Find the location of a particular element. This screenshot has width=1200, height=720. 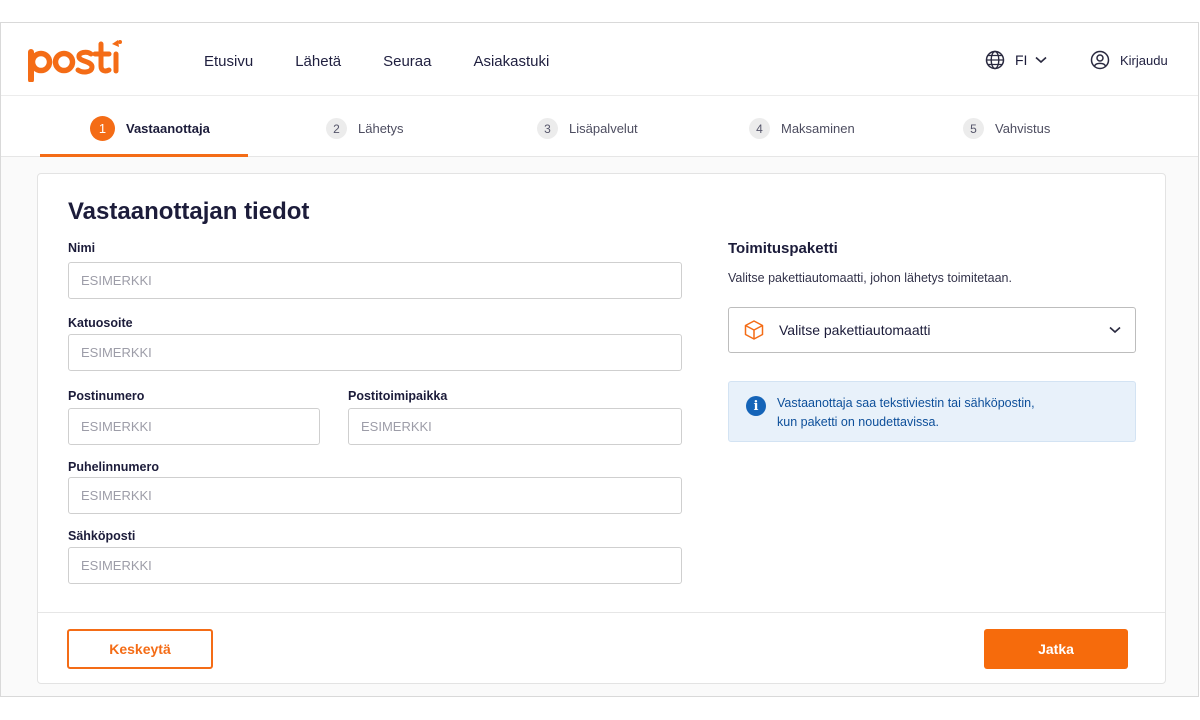

language-code: FI is located at coordinates (1021, 60).